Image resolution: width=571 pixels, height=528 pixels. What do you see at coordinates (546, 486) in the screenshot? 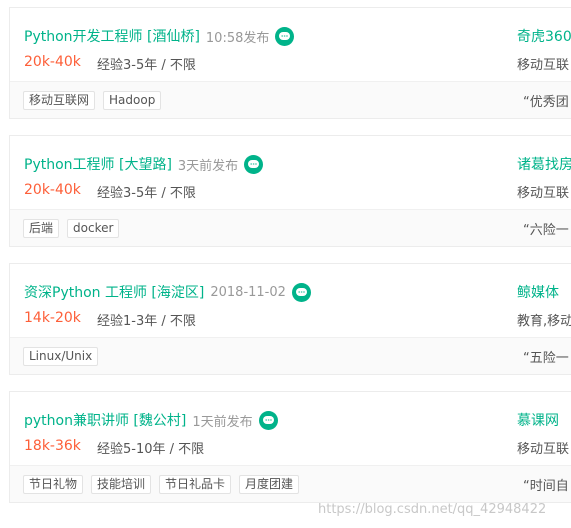
I see `job-advantage: “时间自` at bounding box center [546, 486].